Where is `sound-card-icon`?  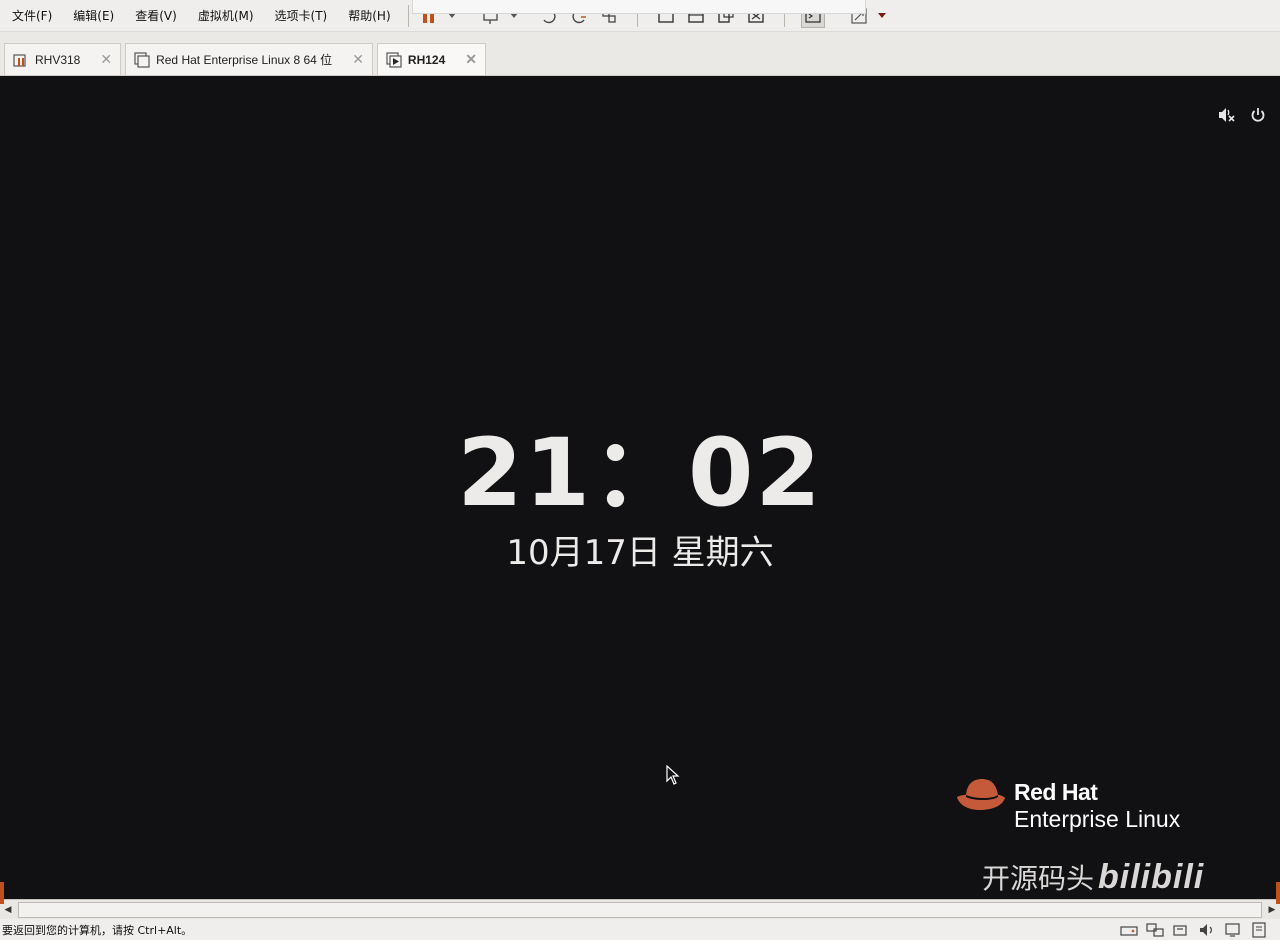 sound-card-icon is located at coordinates (1207, 930).